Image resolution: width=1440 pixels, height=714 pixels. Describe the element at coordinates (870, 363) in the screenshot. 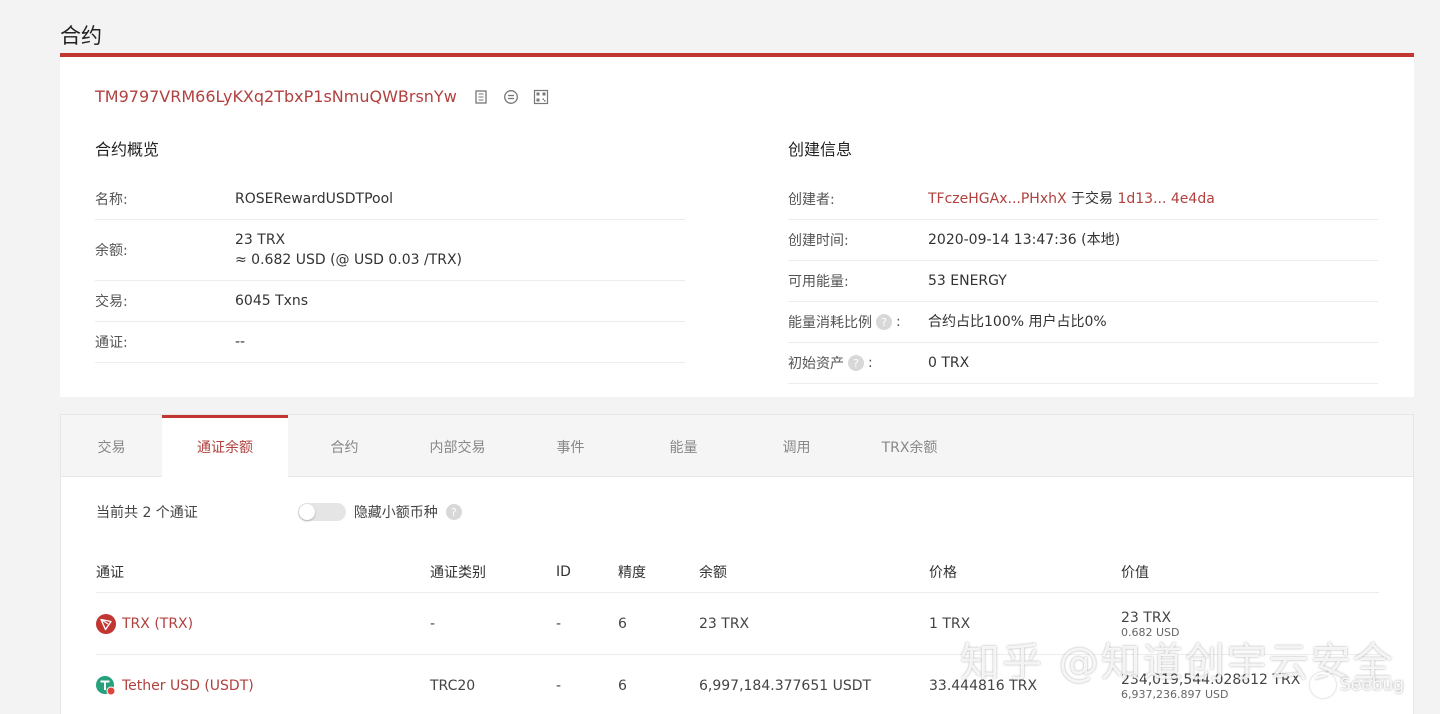

I see `initial-colon: :` at that location.